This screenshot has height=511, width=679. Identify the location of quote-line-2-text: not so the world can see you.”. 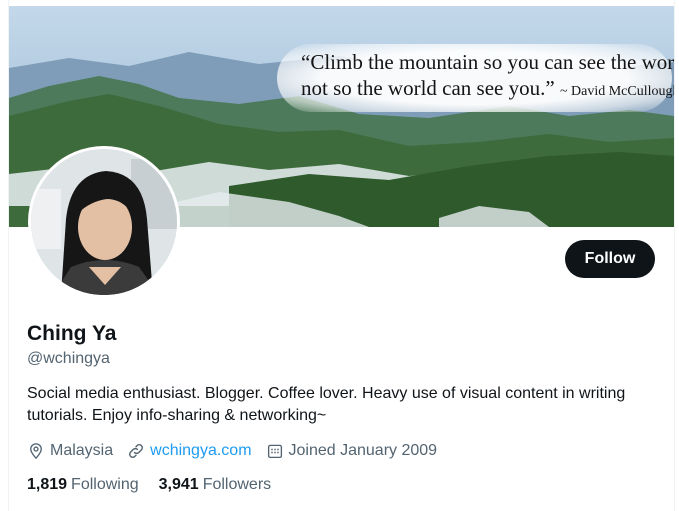
(428, 88).